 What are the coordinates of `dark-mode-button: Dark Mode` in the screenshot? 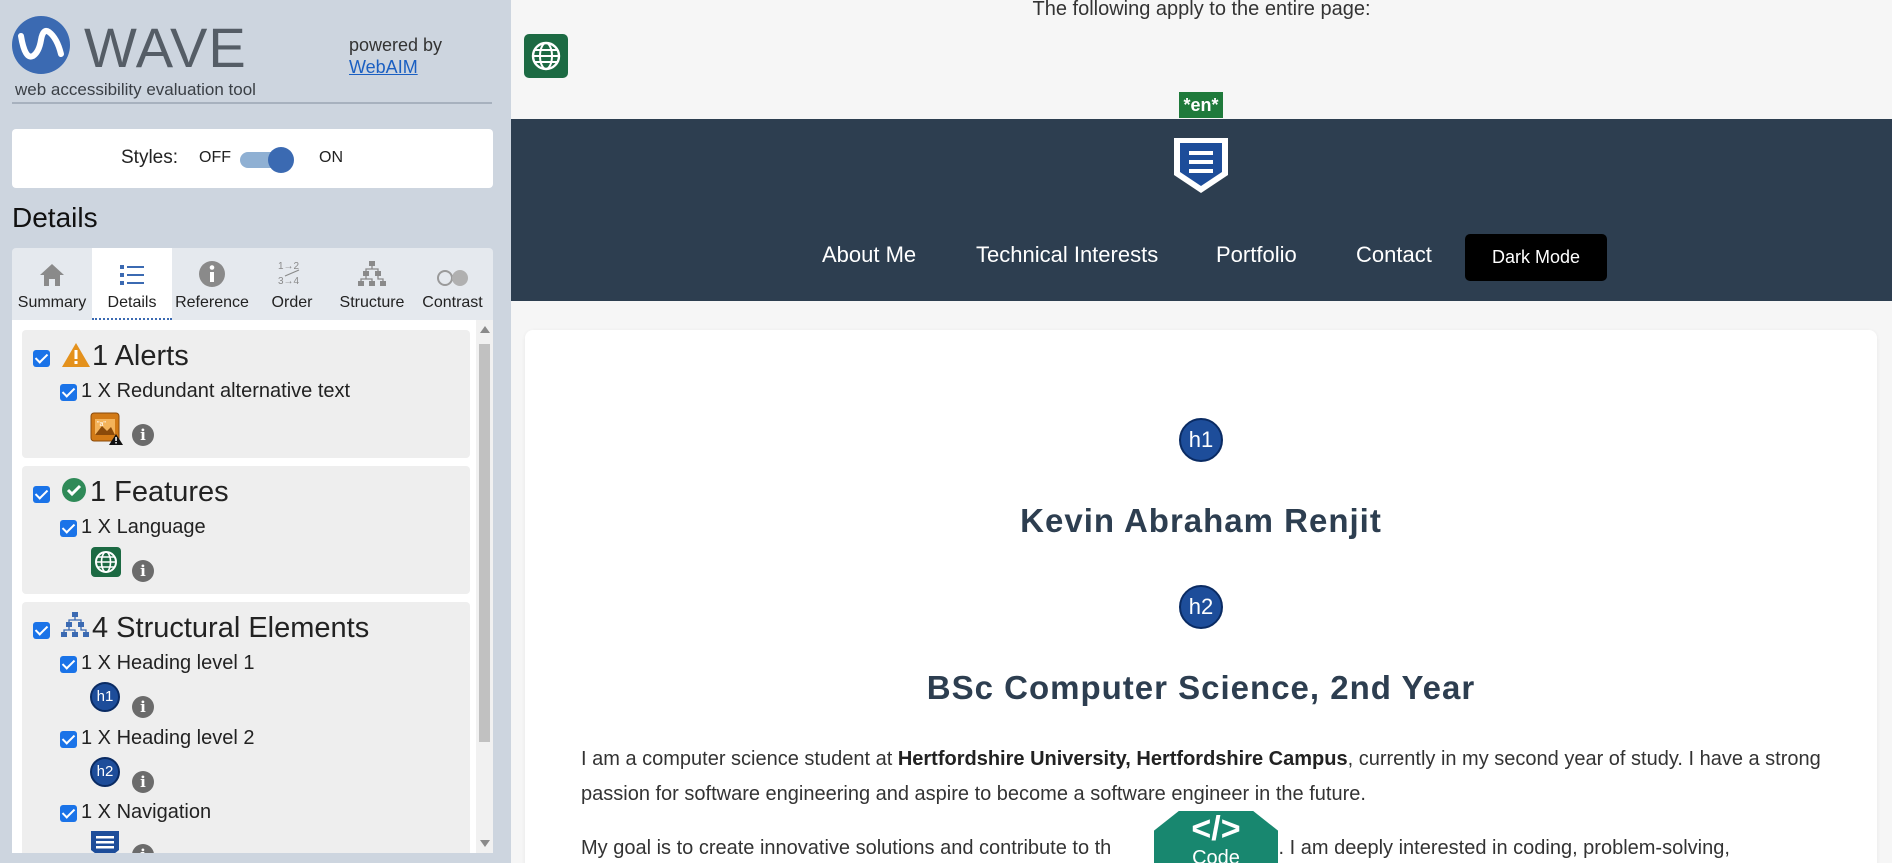 It's located at (1536, 257).